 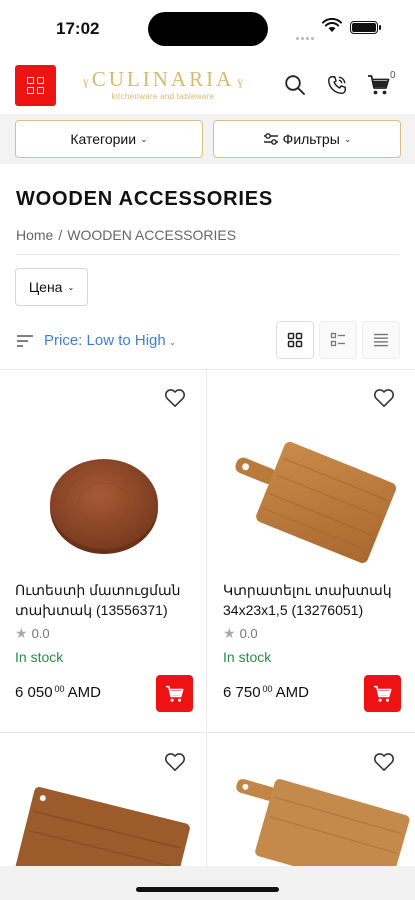 I want to click on filter-bar: Категории ⌄ Фильтры ⌄, so click(x=207, y=139).